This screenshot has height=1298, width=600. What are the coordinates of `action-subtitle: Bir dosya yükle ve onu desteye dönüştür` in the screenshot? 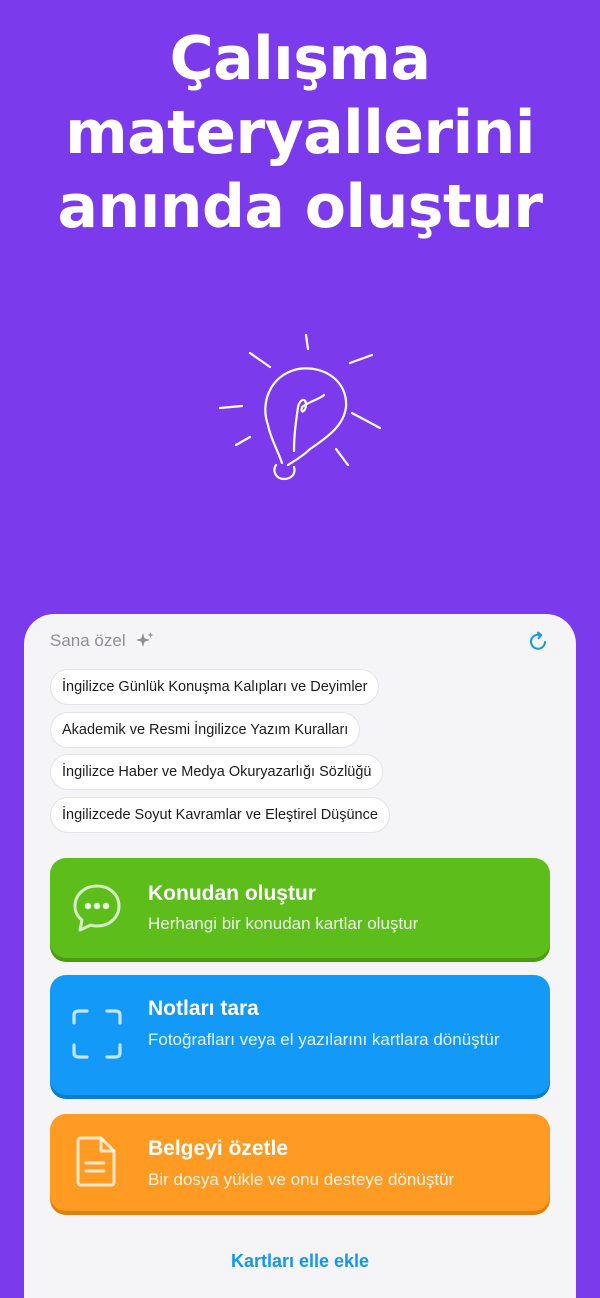 It's located at (301, 1179).